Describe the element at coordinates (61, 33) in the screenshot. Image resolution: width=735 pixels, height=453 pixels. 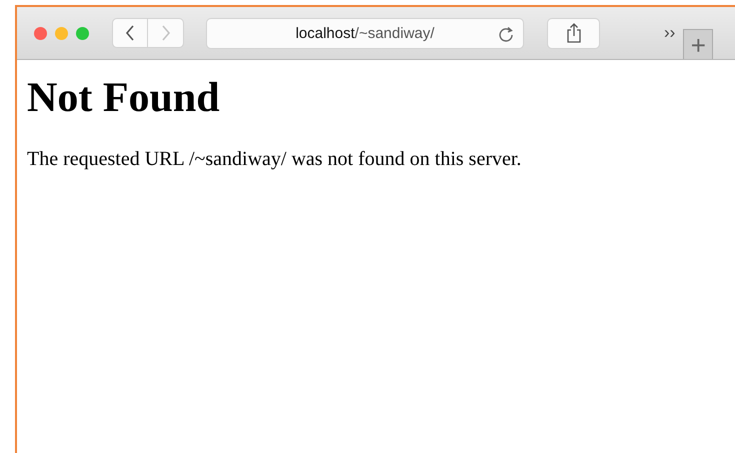
I see `minimize-icon` at that location.